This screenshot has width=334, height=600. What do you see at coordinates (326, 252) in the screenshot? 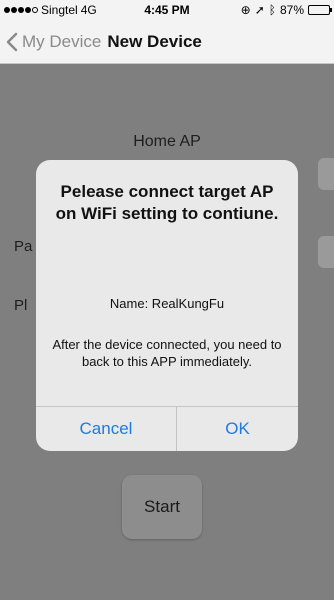
I see `password-field` at bounding box center [326, 252].